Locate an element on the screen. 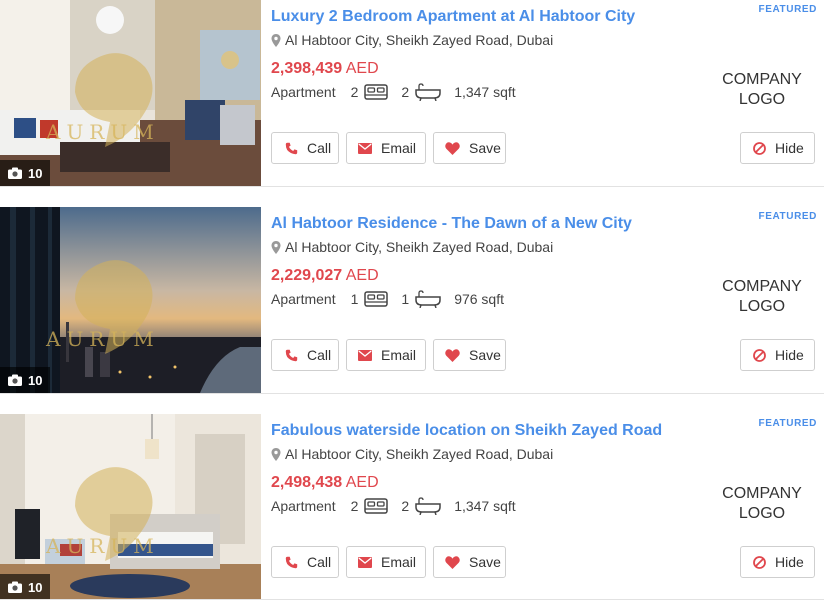  listing-specs: Apartment 1 1 976 sqft is located at coordinates (387, 299).